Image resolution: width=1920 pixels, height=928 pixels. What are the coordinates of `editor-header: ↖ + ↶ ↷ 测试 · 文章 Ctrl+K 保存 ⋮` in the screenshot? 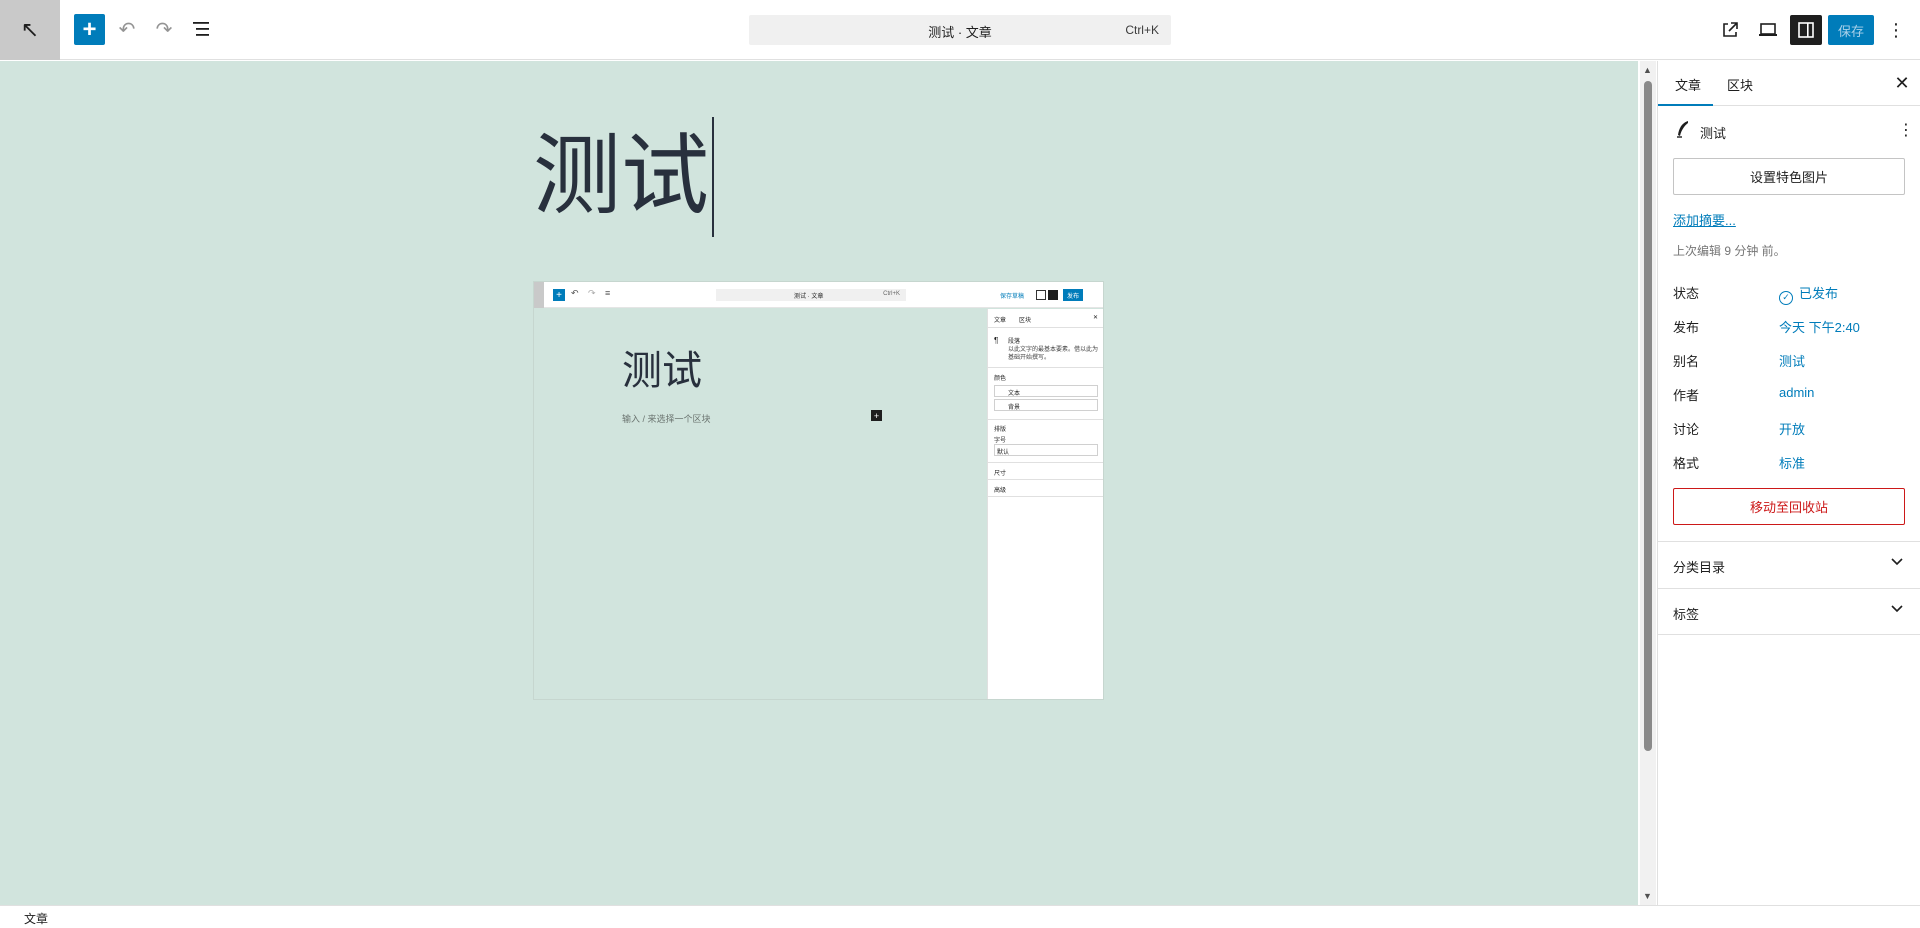 It's located at (960, 30).